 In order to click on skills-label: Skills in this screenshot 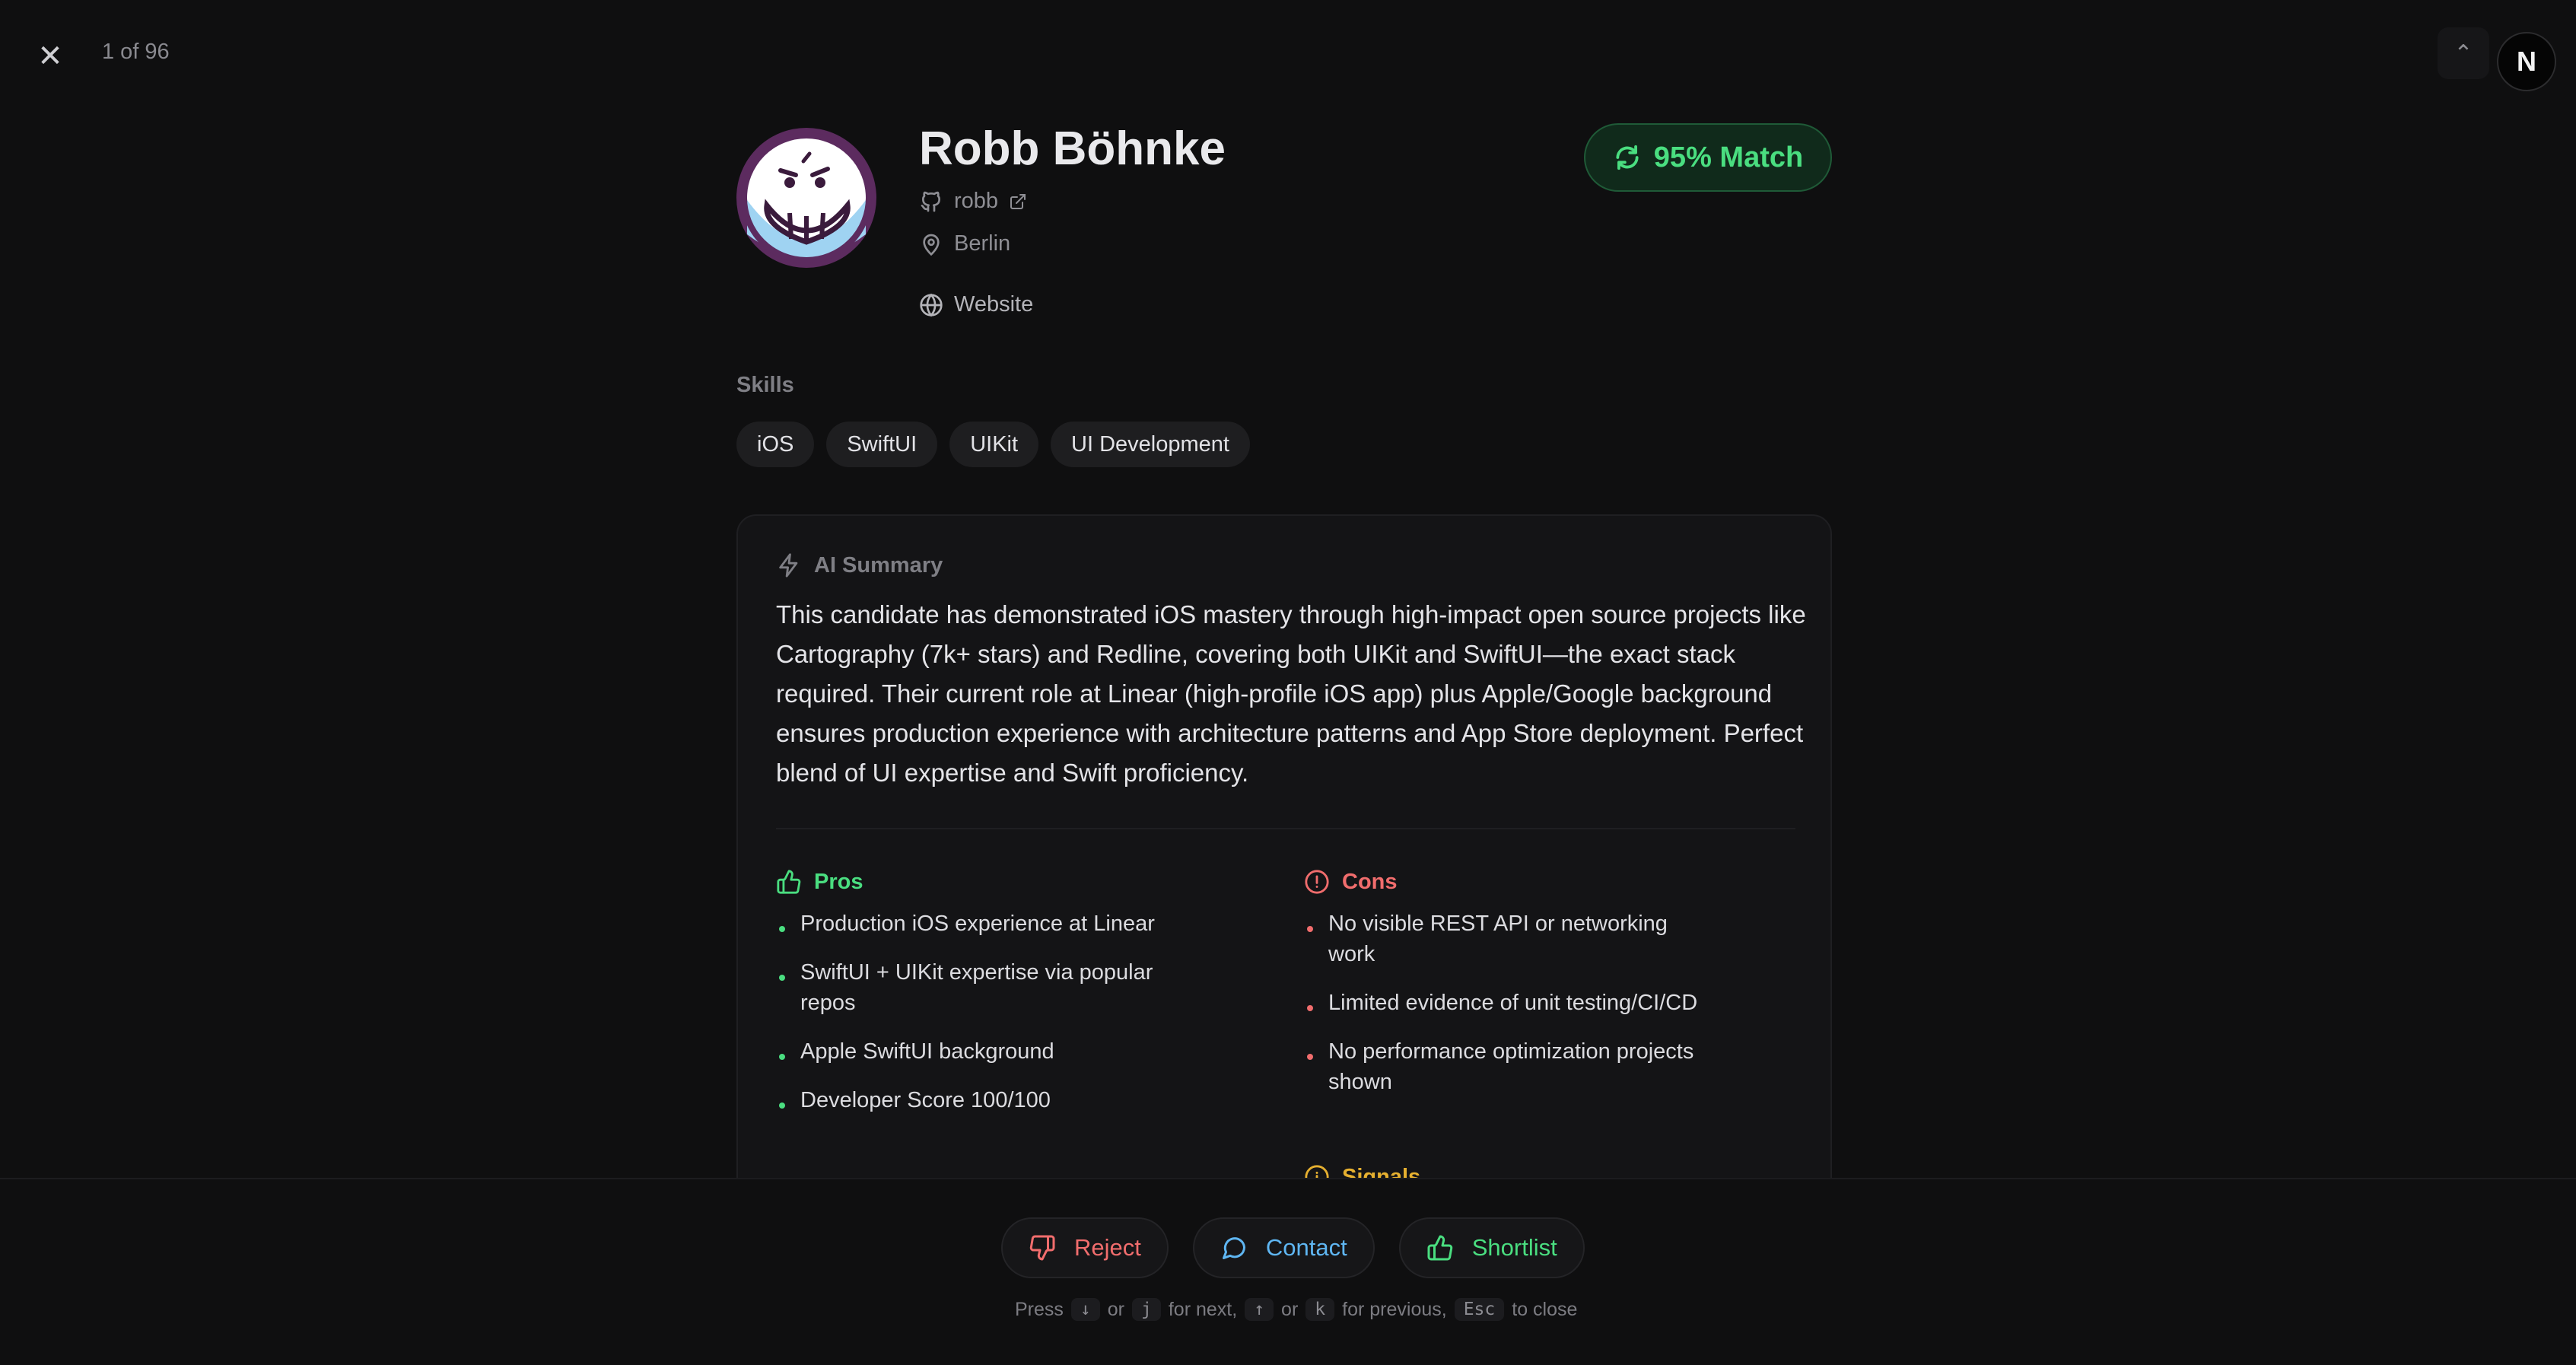, I will do `click(765, 385)`.